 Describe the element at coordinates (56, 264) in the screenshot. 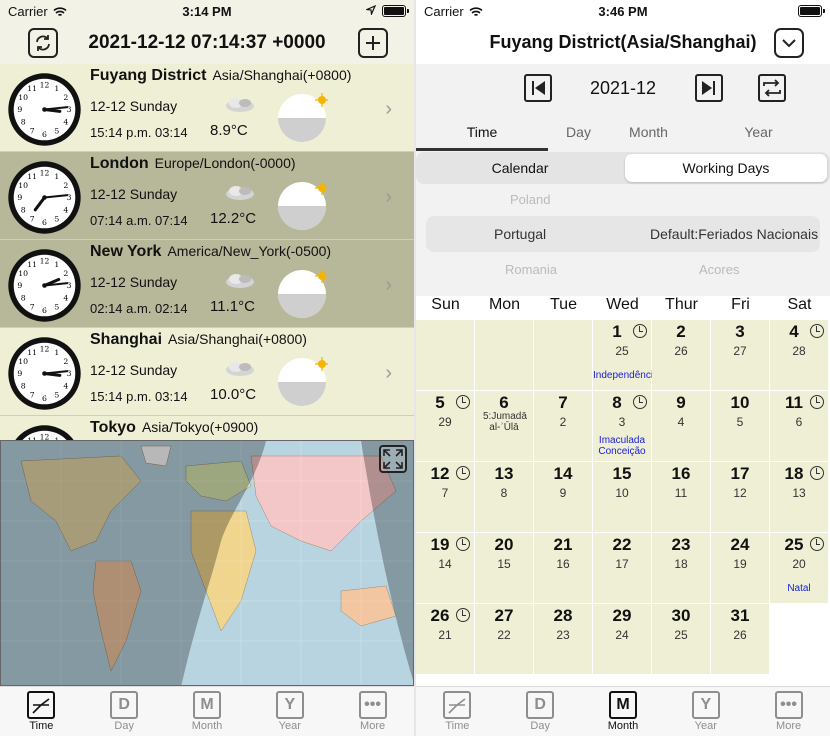

I see `svg-text: 1` at that location.